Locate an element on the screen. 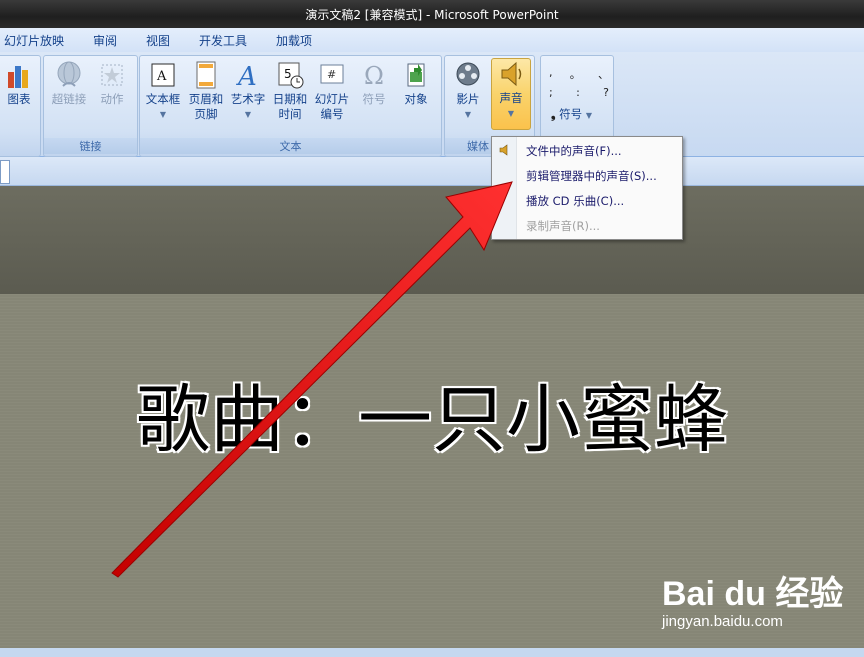 This screenshot has width=864, height=657. baidu-logo: Bai du 经验 is located at coordinates (753, 594).